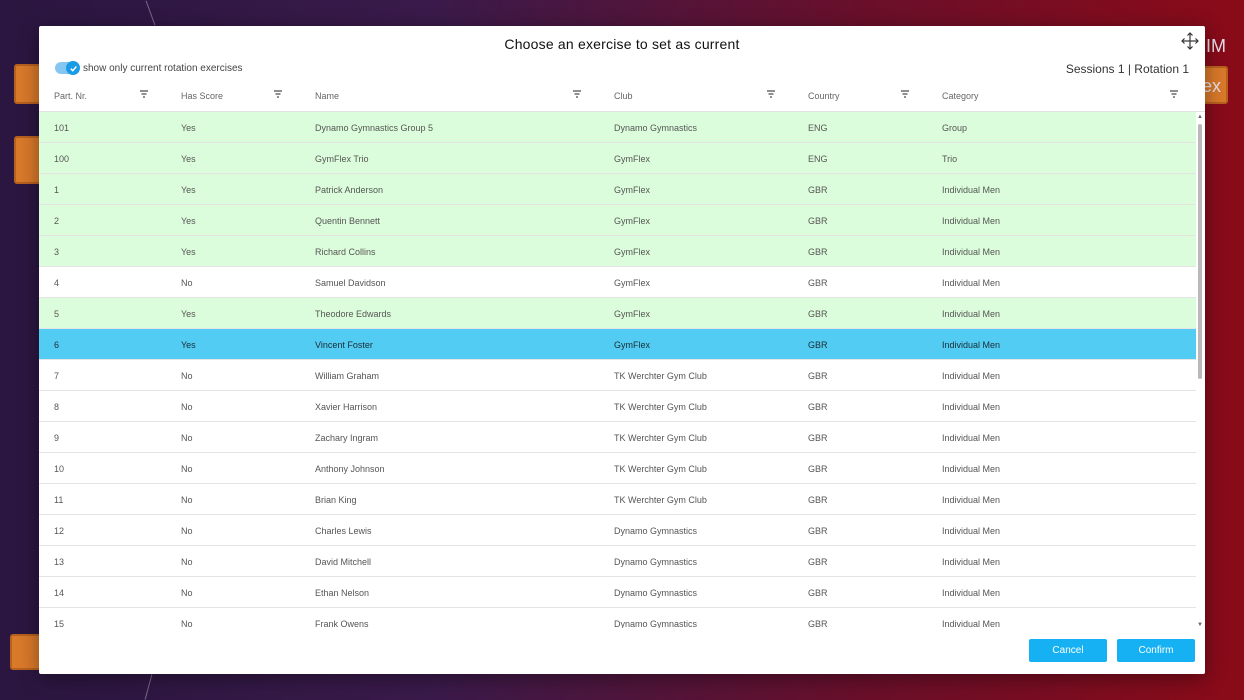  Describe the element at coordinates (1068, 650) in the screenshot. I see `cancel-button: Cancel` at that location.